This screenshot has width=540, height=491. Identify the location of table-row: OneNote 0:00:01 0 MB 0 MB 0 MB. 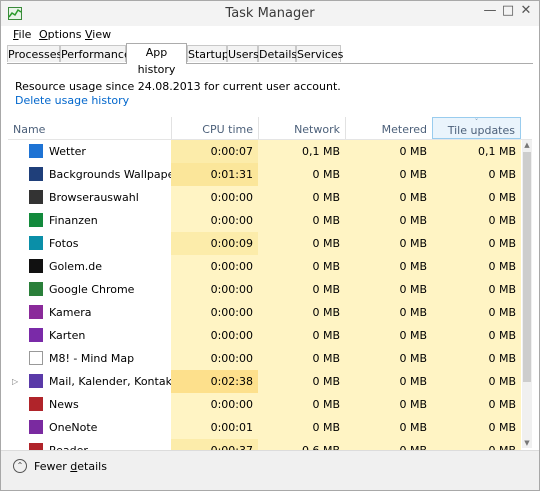
(265, 427).